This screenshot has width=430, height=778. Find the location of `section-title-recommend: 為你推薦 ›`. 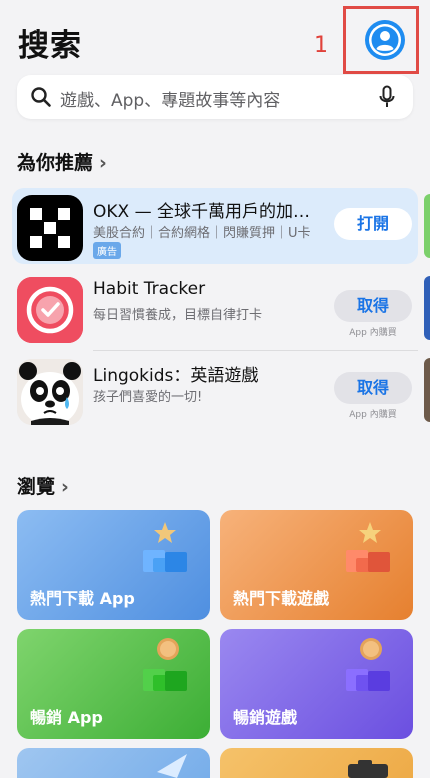

section-title-recommend: 為你推薦 › is located at coordinates (62, 161).